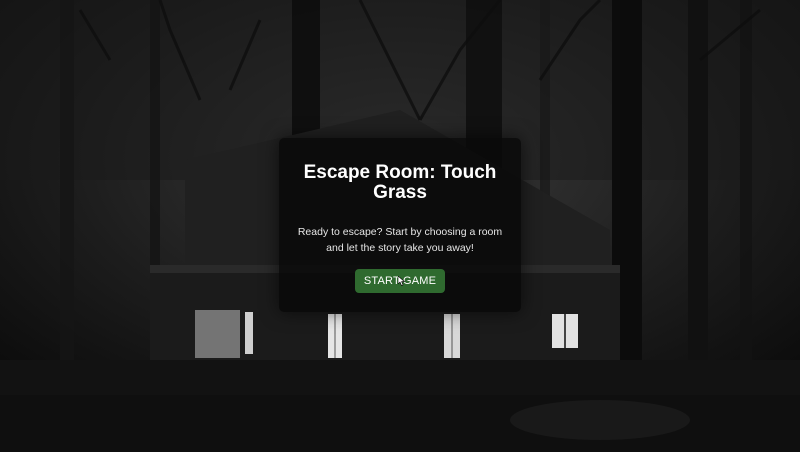 This screenshot has width=800, height=452. What do you see at coordinates (402, 281) in the screenshot?
I see `mouse-pointer-icon` at bounding box center [402, 281].